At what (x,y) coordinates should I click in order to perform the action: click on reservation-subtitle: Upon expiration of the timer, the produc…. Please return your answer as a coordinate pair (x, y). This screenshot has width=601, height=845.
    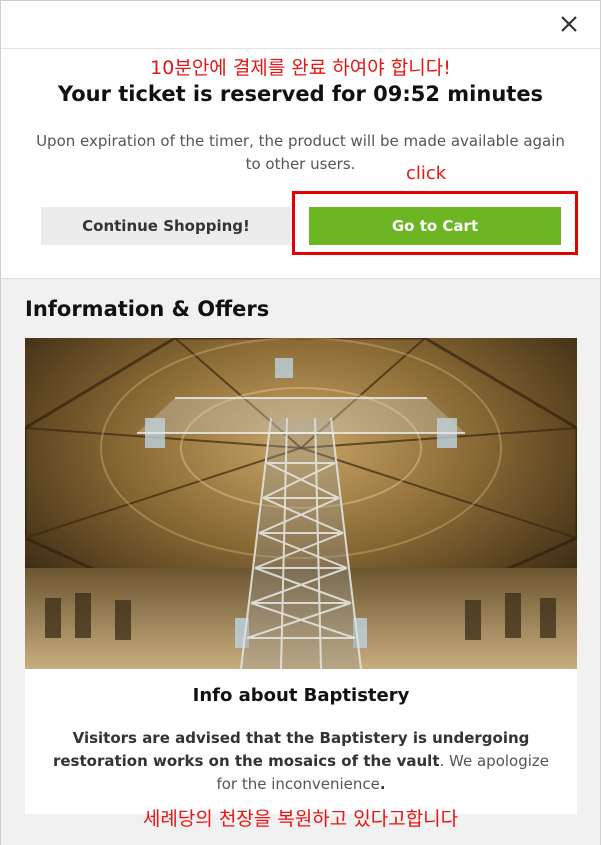
    Looking at the image, I should click on (300, 152).